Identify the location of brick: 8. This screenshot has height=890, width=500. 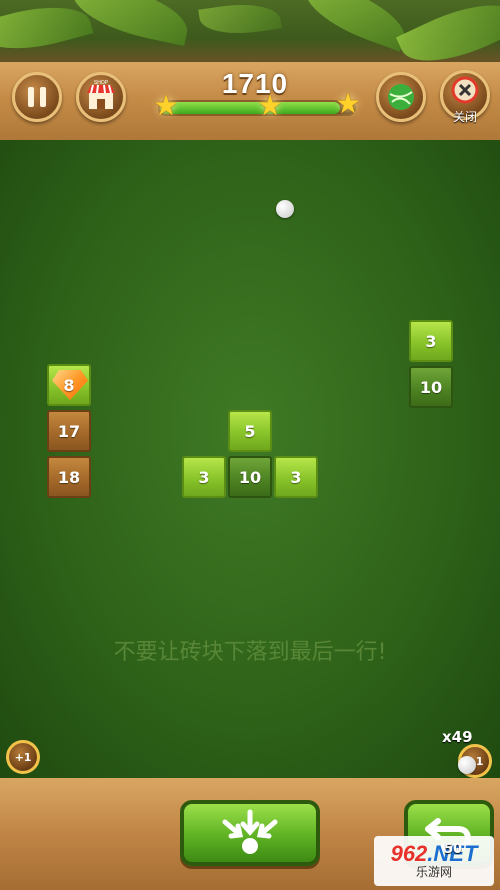
(69, 385).